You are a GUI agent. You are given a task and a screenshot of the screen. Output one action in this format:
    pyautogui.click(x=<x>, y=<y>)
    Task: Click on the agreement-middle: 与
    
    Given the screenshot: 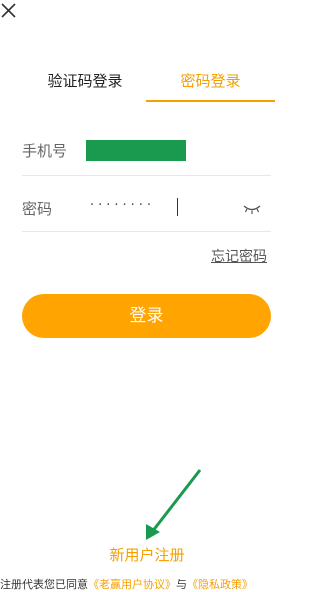 What is the action you would take?
    pyautogui.click(x=181, y=584)
    